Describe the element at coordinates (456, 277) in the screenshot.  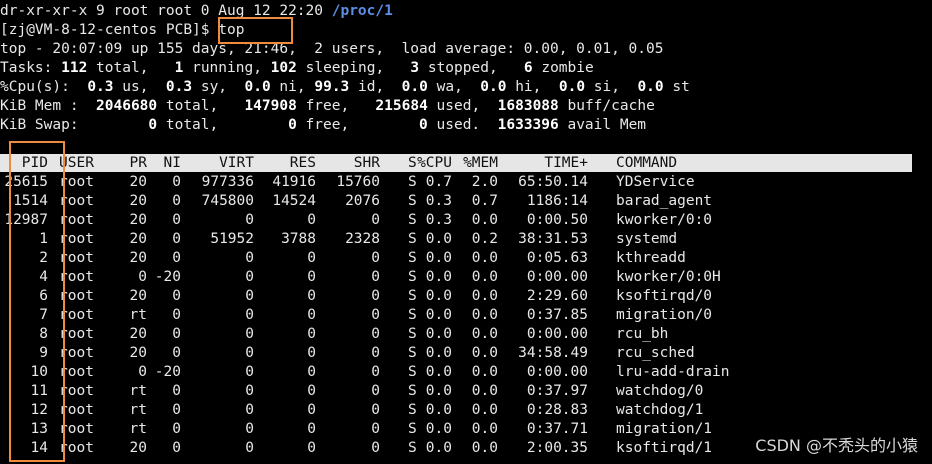
I see `table-row: 4 root 0 -20 0 0 0 S 0.0 0.0 0:00.00 kworker/0:0H` at that location.